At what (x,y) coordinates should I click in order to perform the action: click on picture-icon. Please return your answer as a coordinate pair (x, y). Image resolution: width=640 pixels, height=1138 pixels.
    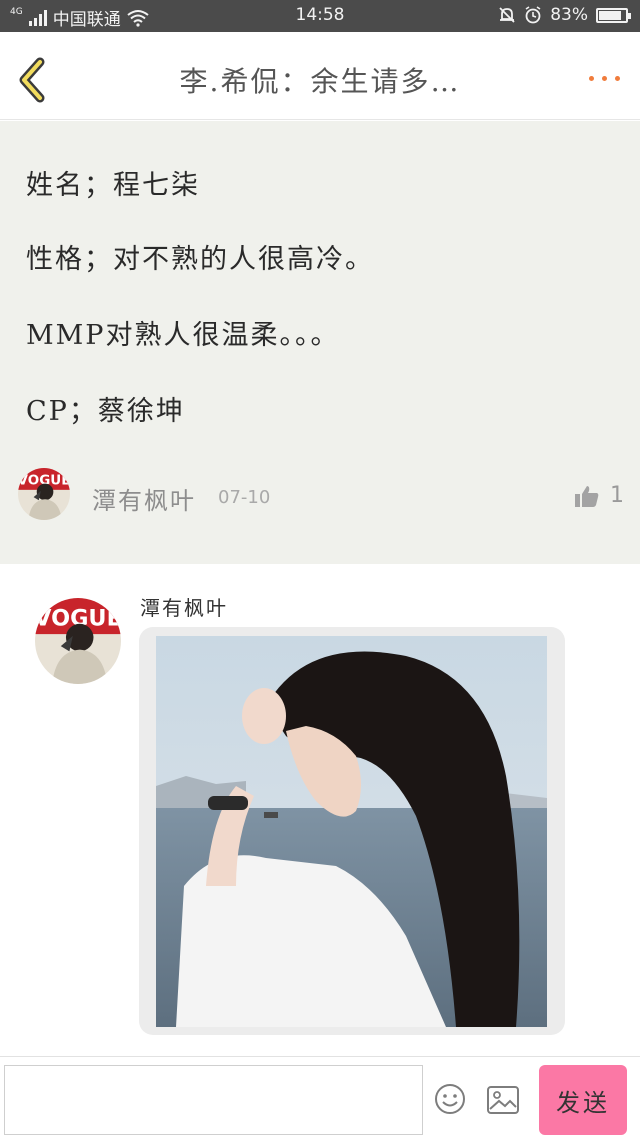
    Looking at the image, I should click on (503, 1100).